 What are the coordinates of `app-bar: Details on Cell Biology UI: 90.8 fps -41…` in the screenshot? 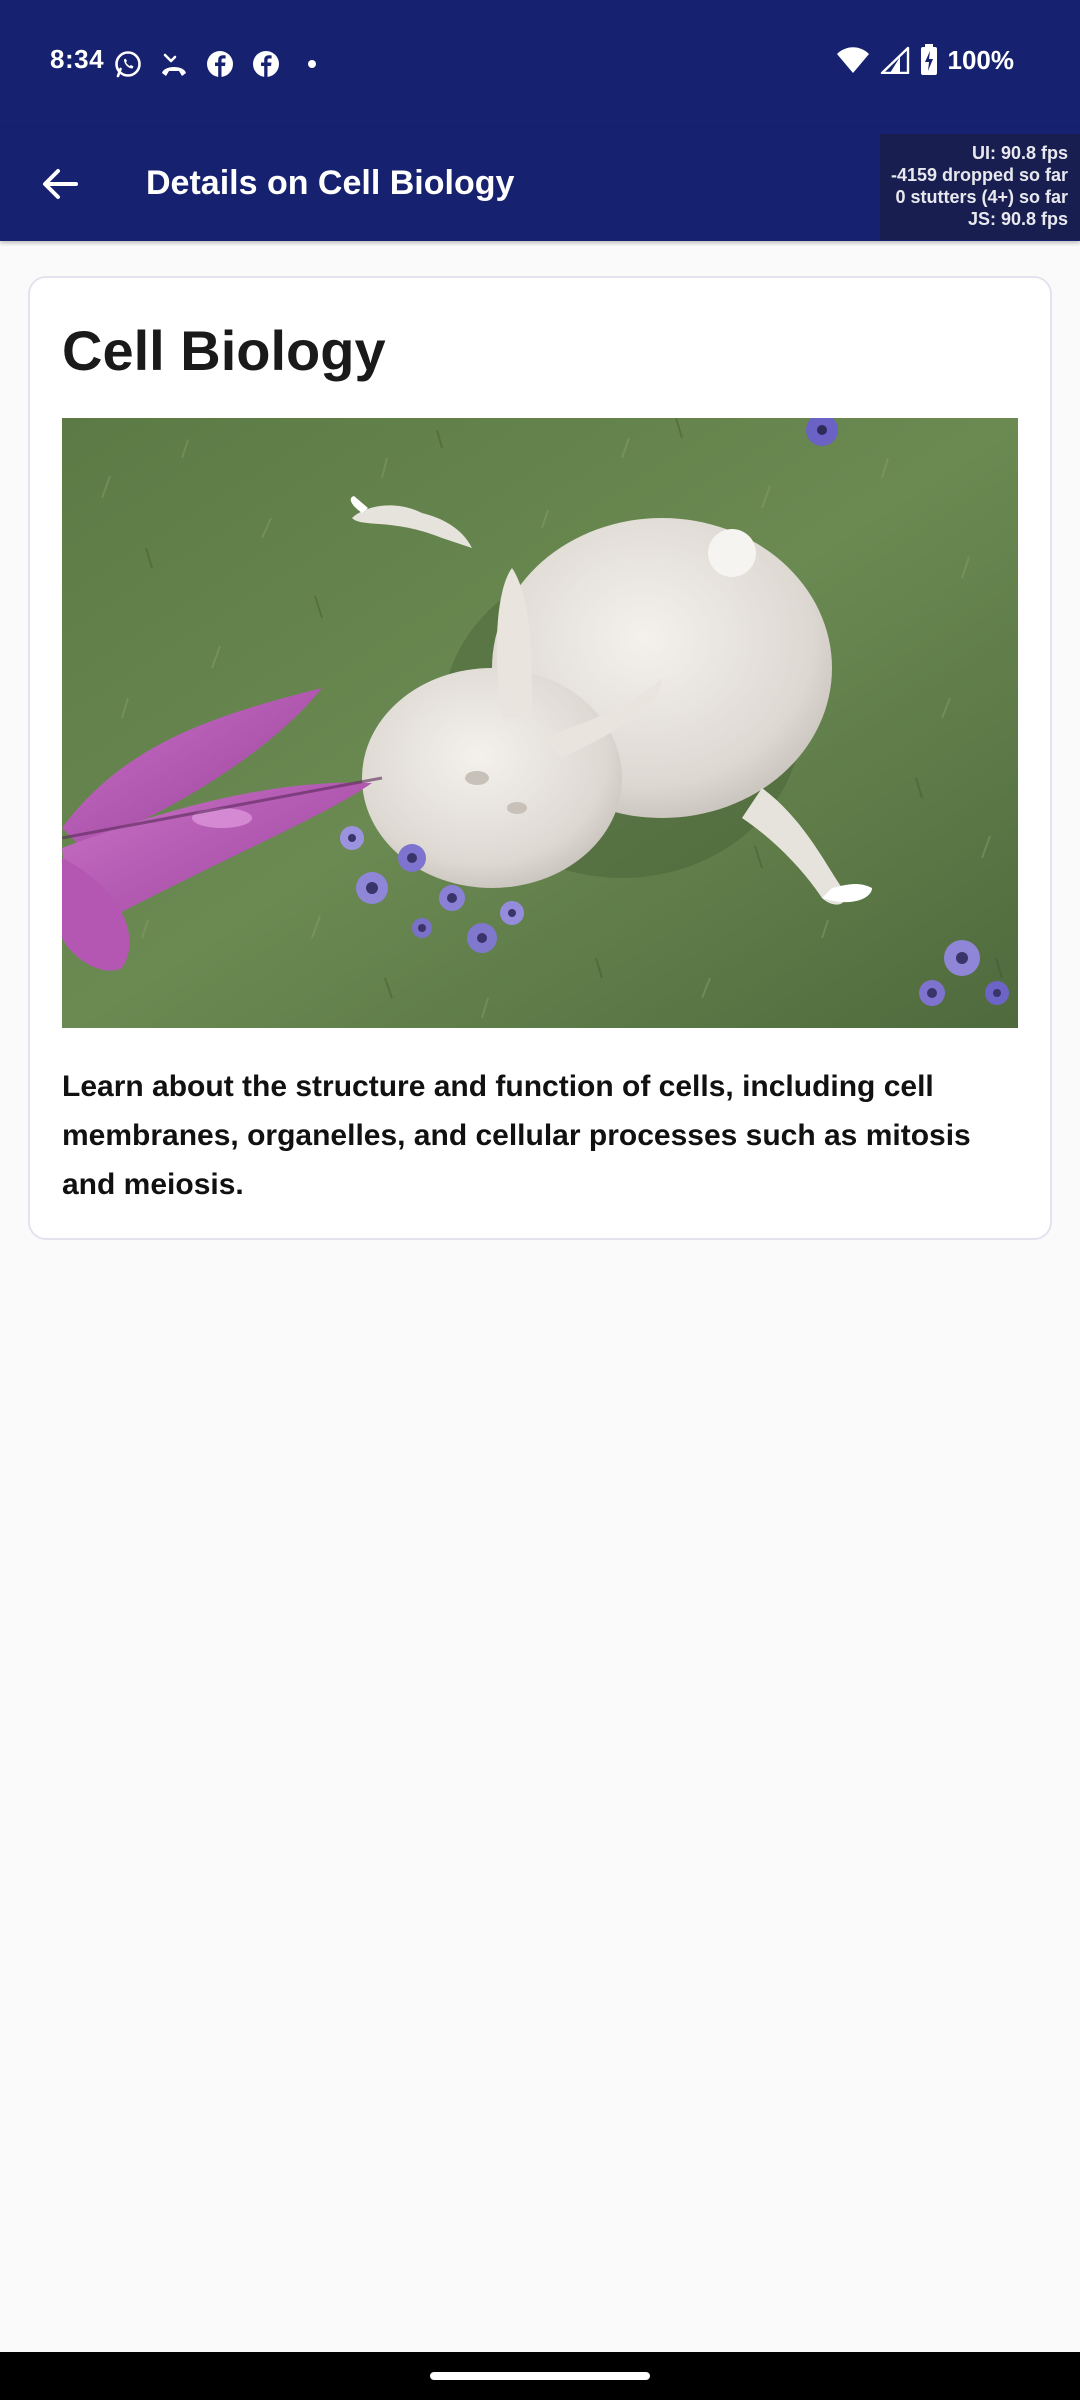 It's located at (540, 184).